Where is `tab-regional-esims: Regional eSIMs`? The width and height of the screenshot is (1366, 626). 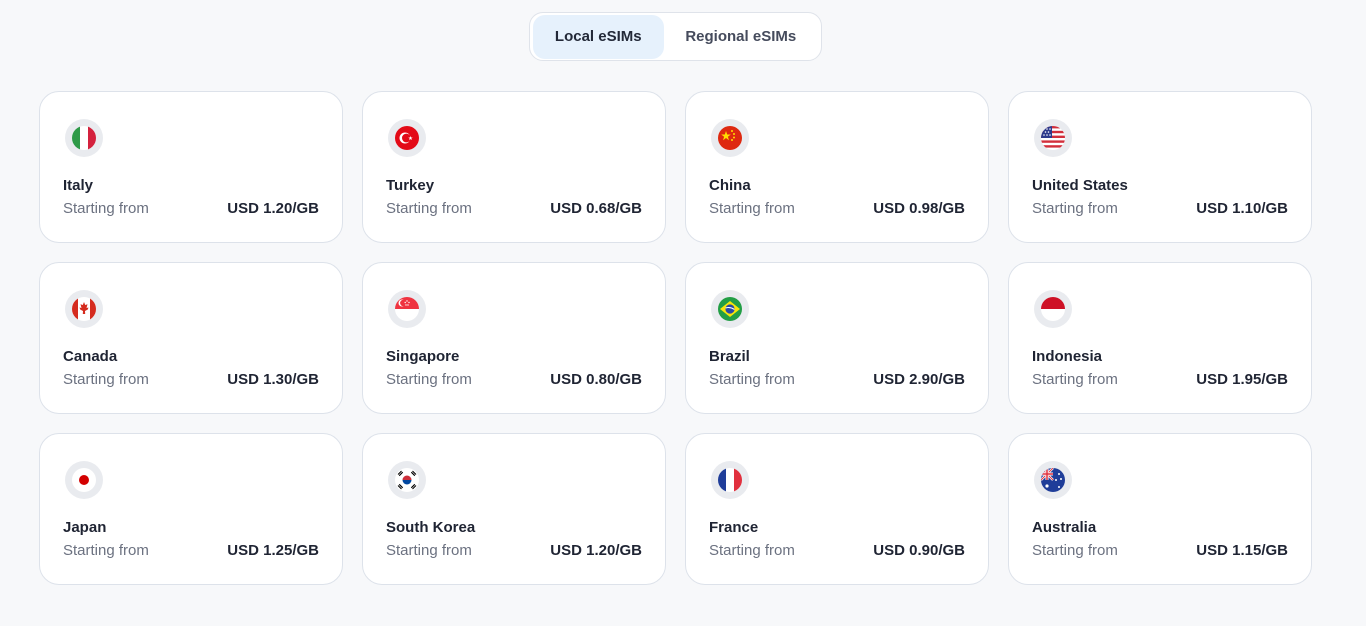
tab-regional-esims: Regional eSIMs is located at coordinates (741, 37).